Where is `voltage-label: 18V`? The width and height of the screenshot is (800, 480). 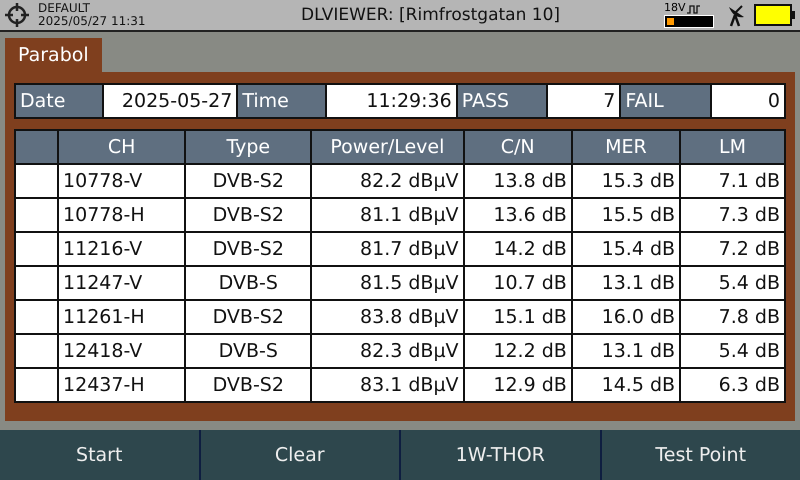 voltage-label: 18V is located at coordinates (675, 8).